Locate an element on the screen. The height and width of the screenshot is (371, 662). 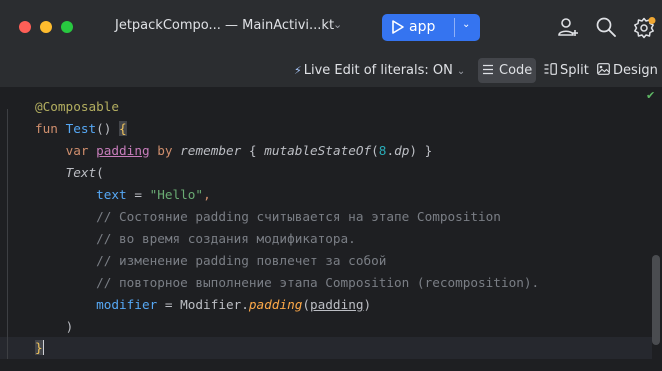
minimize-window-button is located at coordinates (46, 27).